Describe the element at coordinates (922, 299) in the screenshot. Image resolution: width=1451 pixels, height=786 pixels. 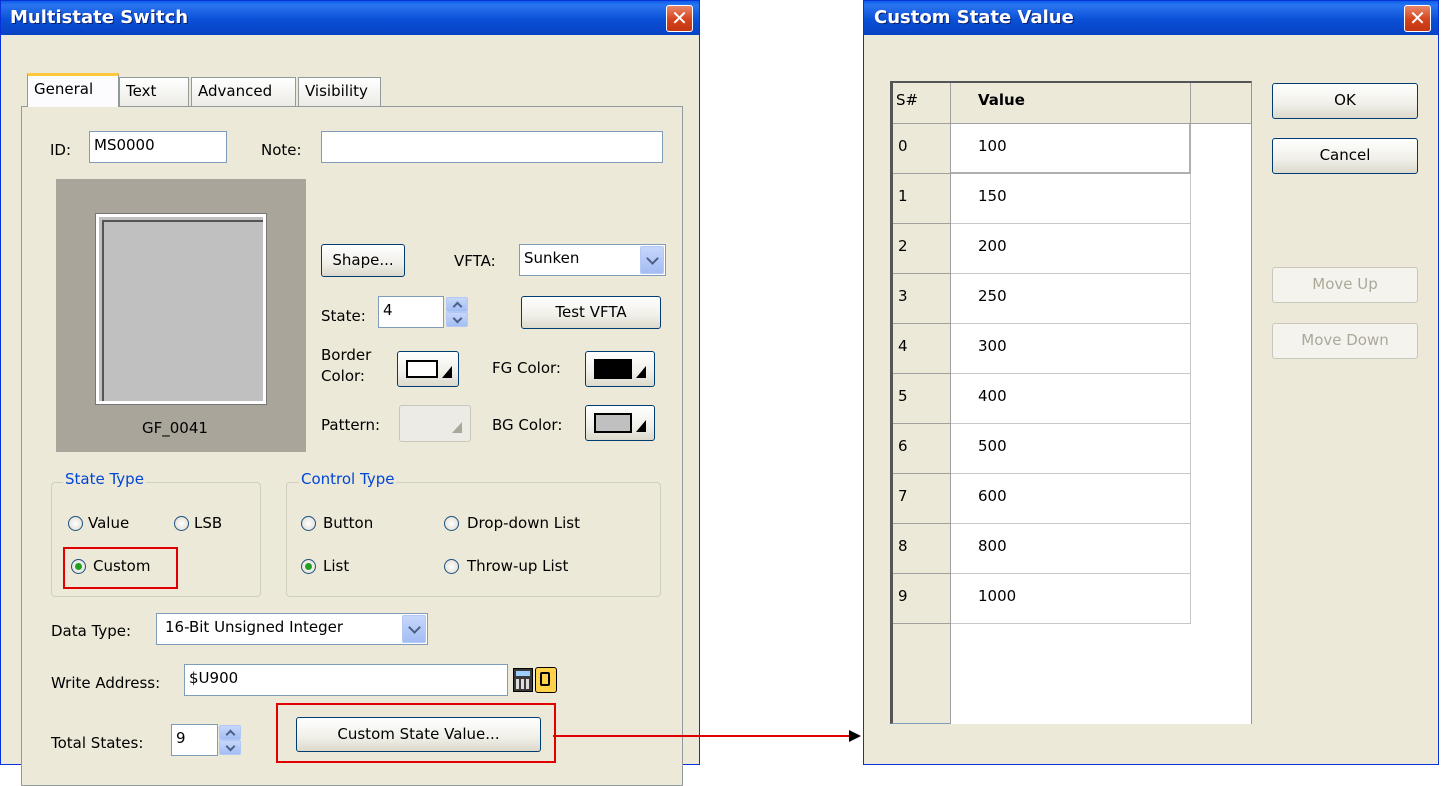
I see `row-header-cell: 3` at that location.